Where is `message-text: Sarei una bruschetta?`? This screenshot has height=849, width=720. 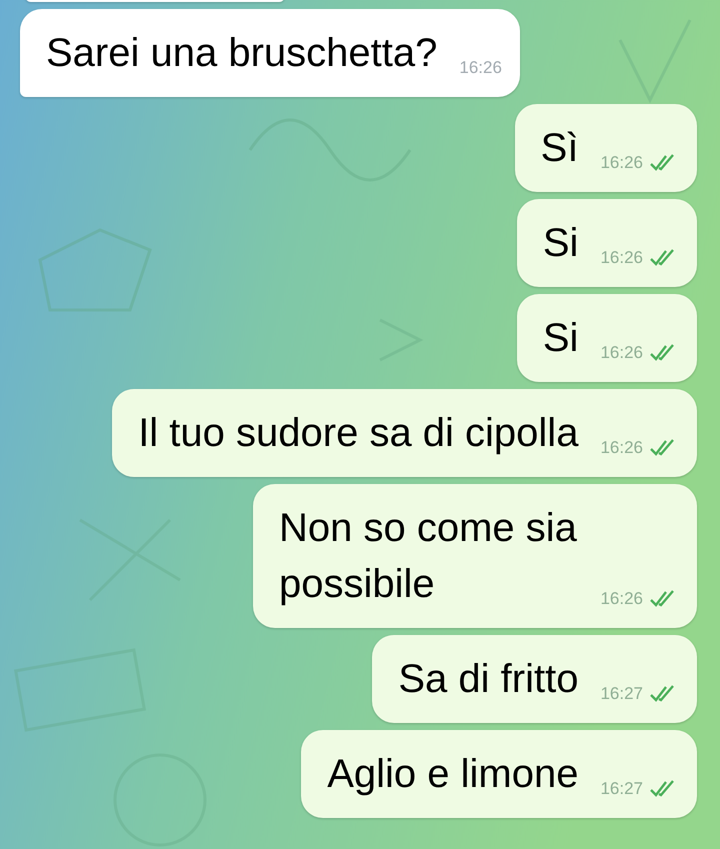
message-text: Sarei una bruschetta? is located at coordinates (242, 53).